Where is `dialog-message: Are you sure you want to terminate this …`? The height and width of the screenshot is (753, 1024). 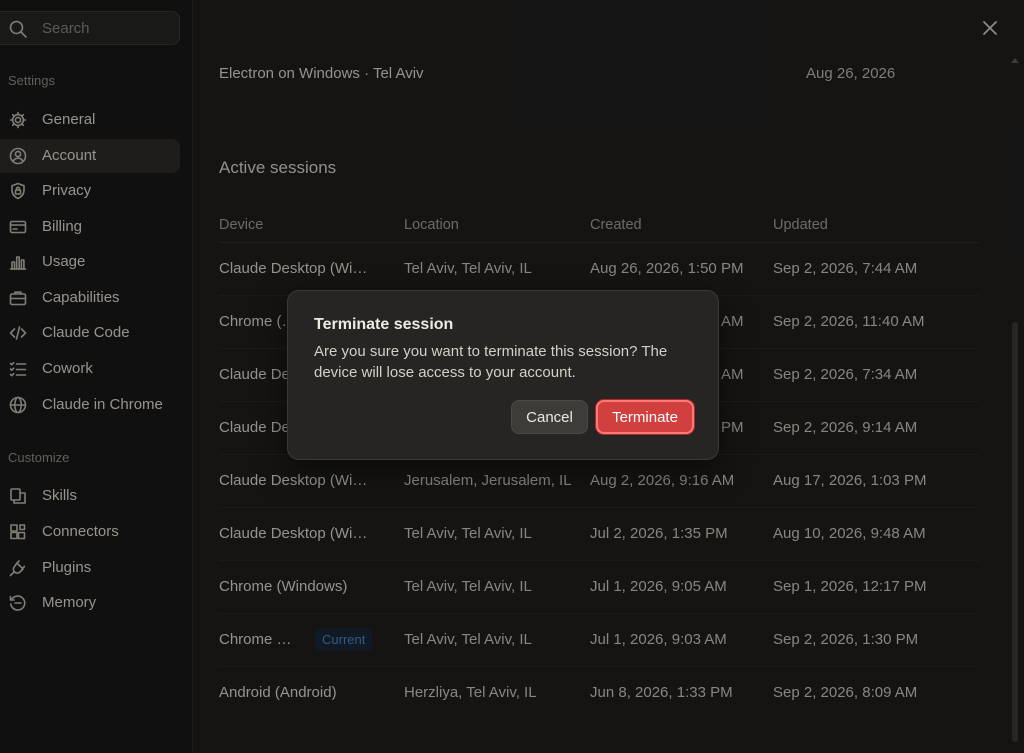 dialog-message: Are you sure you want to terminate this … is located at coordinates (491, 362).